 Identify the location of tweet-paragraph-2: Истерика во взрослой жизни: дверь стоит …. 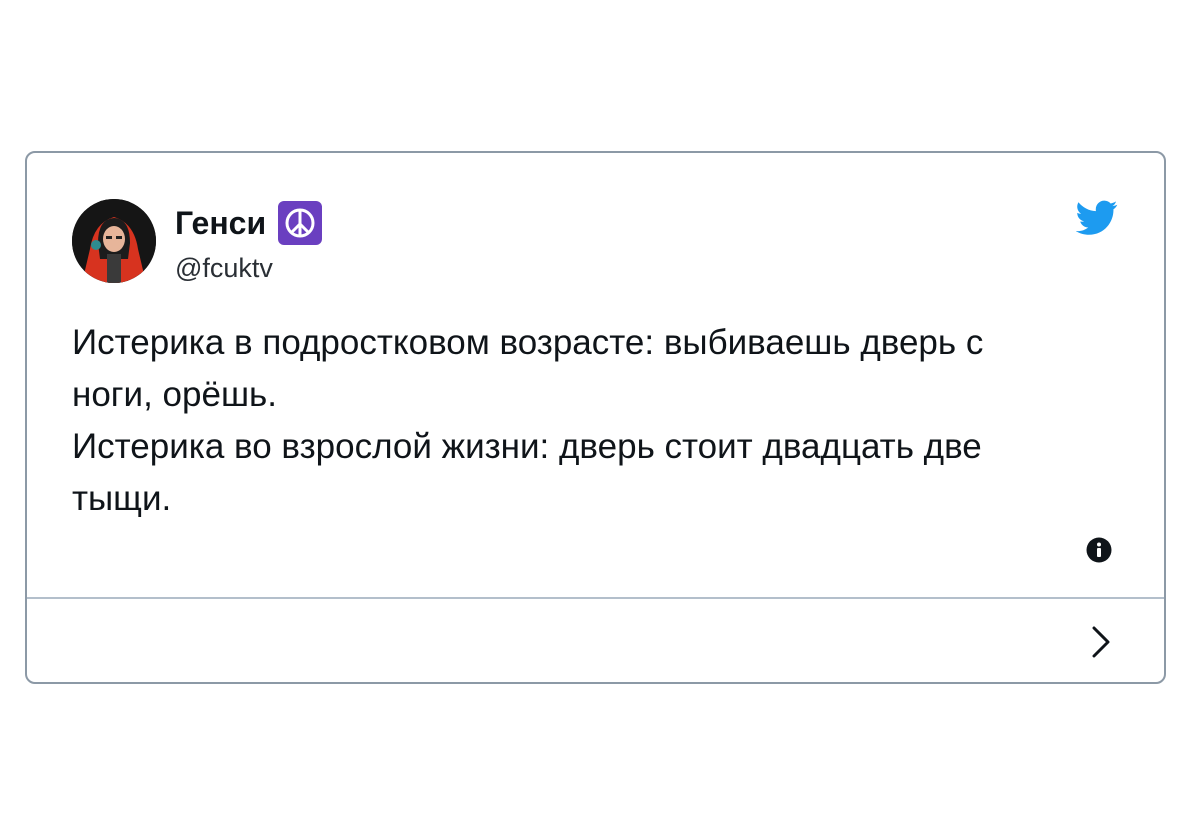
(527, 472).